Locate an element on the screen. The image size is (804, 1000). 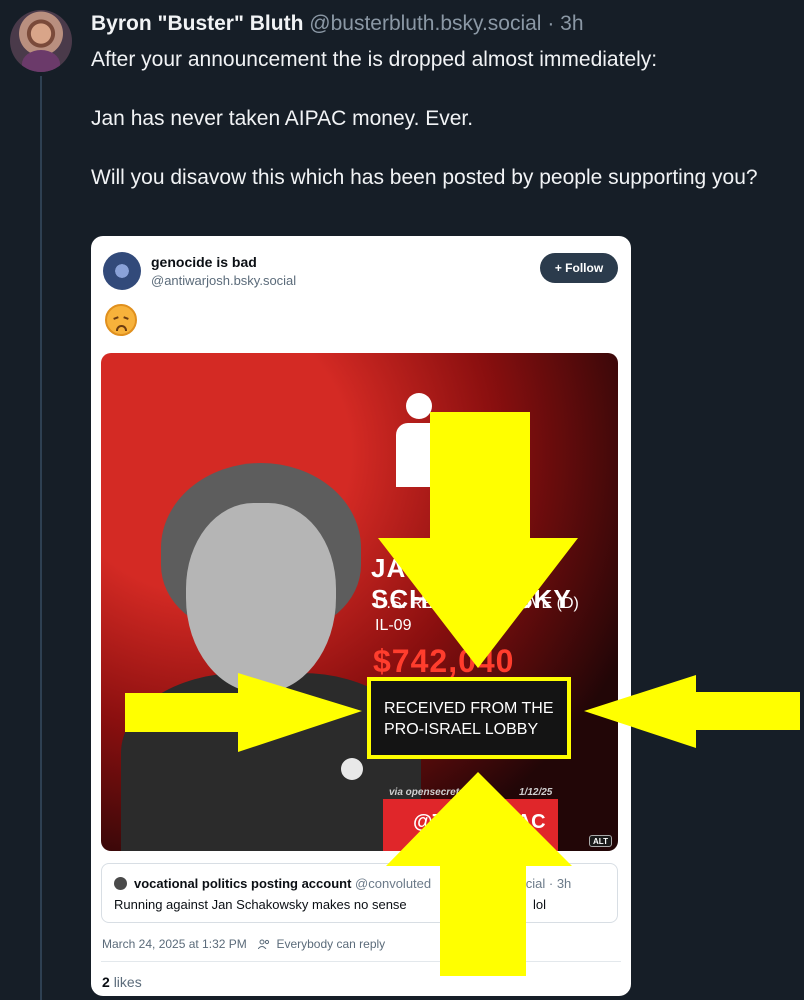
post-paragraph: Jan has never taken AIPAC money. Ever. is located at coordinates (282, 118).